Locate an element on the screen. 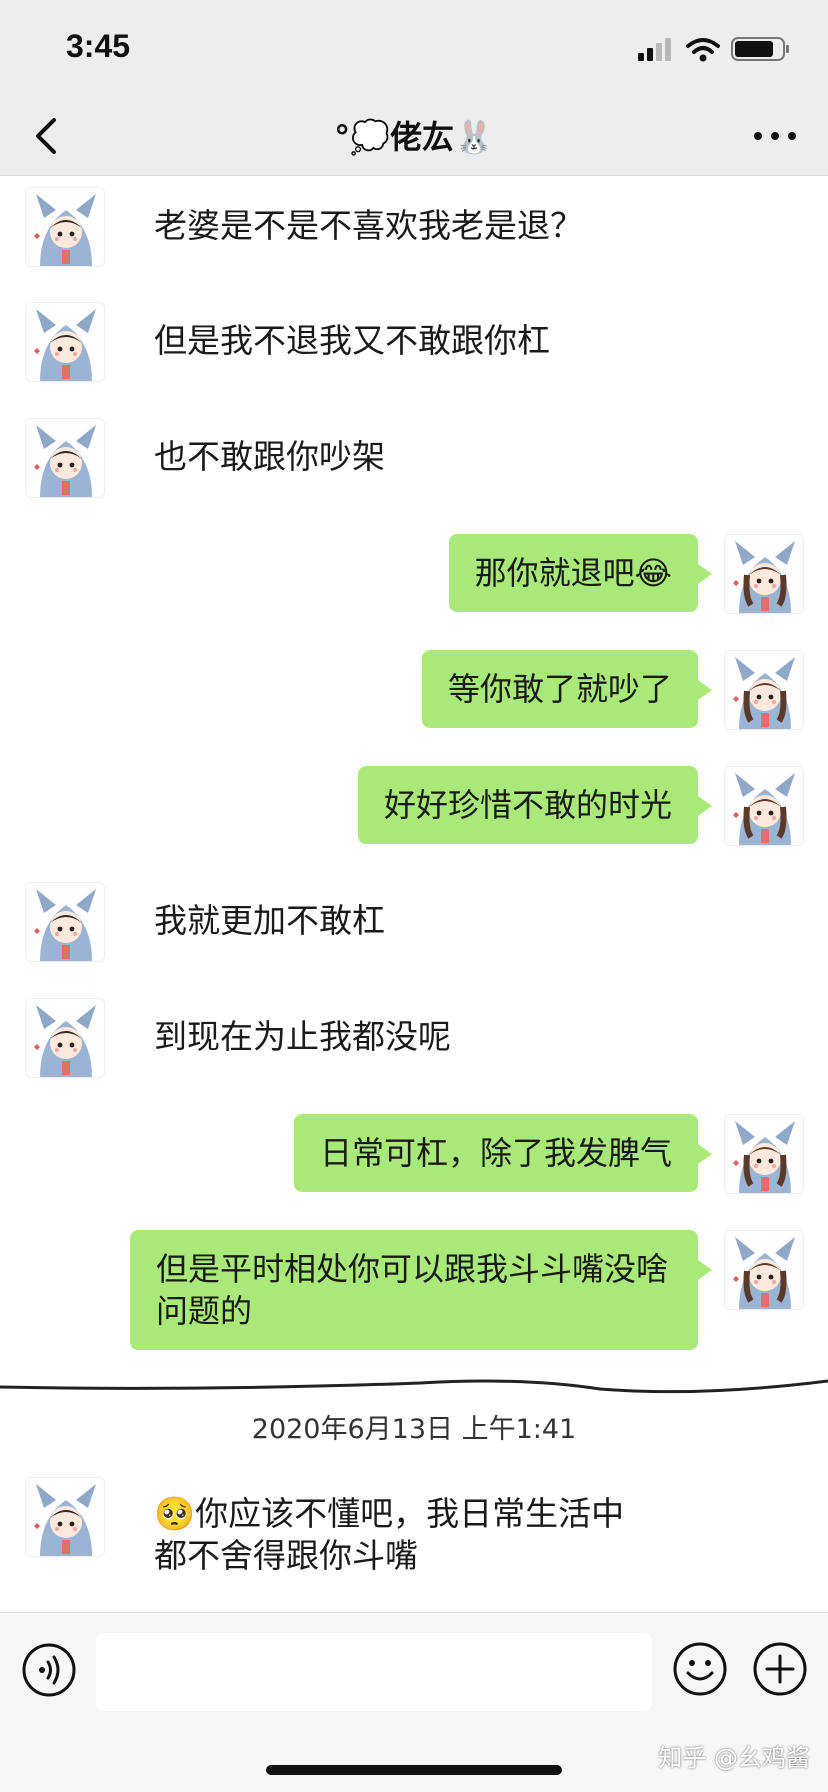  message-bubble: 等你敢了就吵了 is located at coordinates (567, 689).